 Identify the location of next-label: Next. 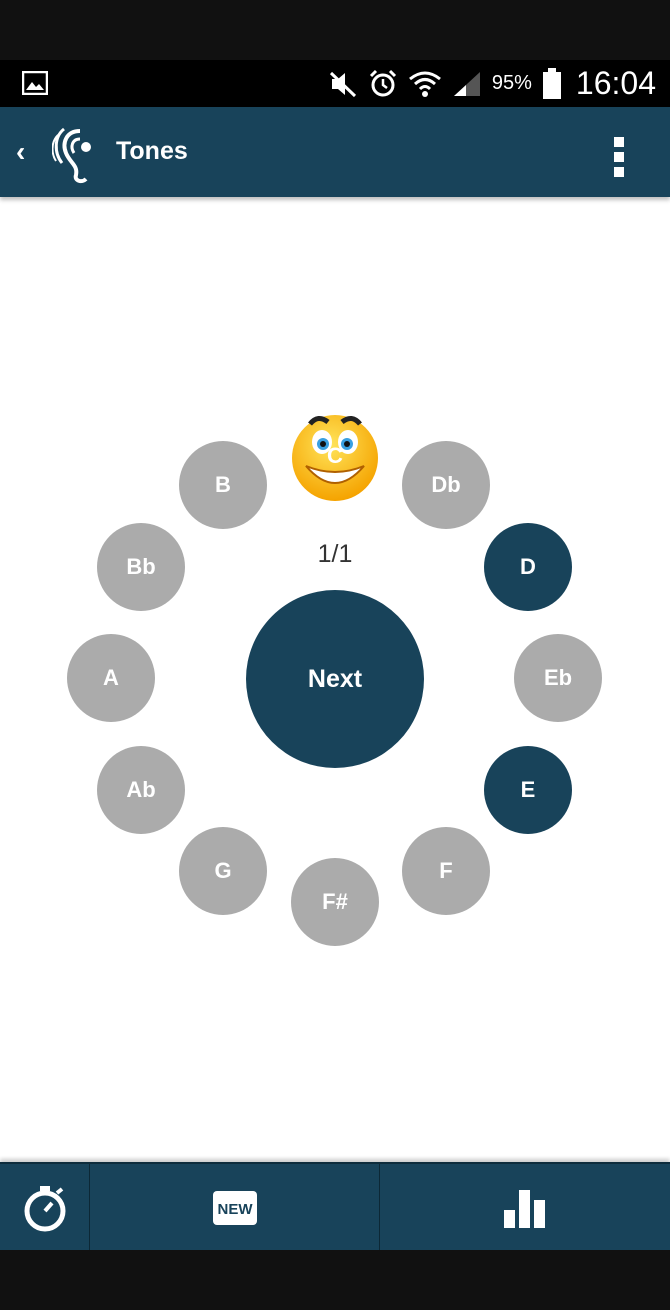
(335, 678).